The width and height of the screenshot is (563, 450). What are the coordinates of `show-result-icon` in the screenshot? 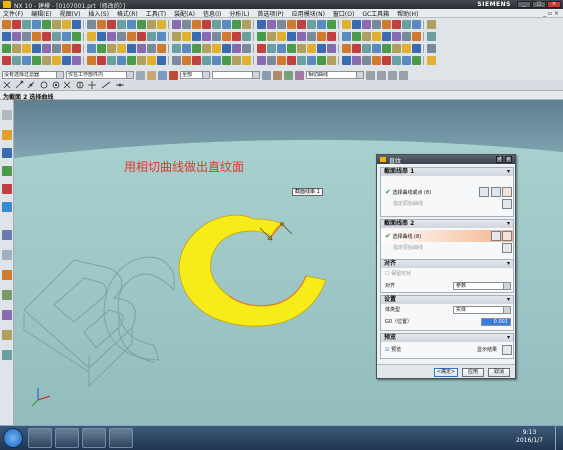 It's located at (507, 350).